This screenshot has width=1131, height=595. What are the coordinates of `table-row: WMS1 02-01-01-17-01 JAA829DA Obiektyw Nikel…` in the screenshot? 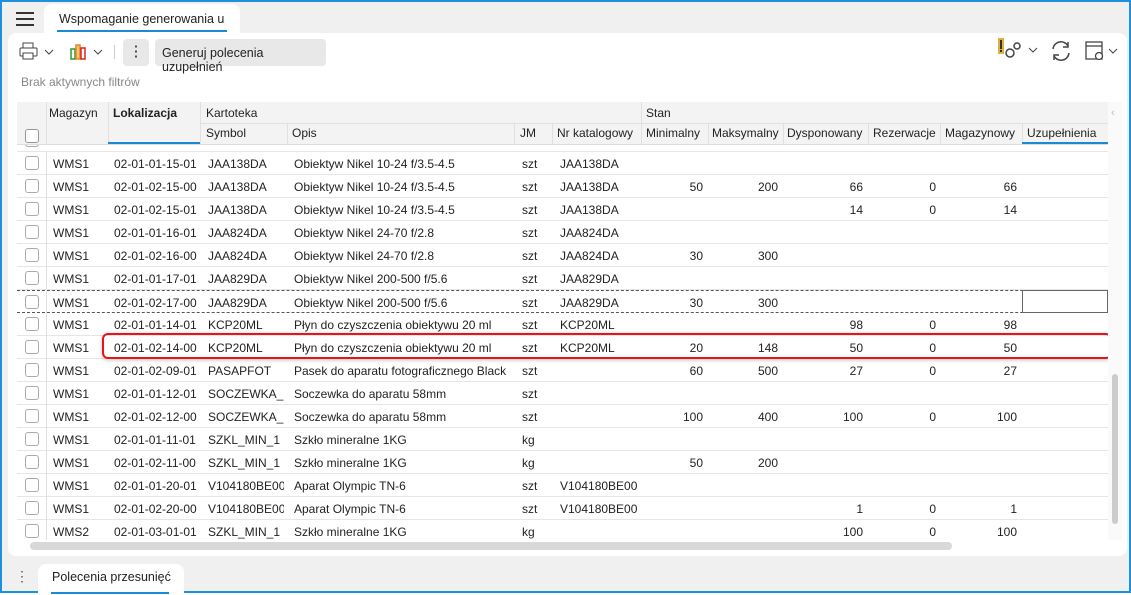 It's located at (562, 278).